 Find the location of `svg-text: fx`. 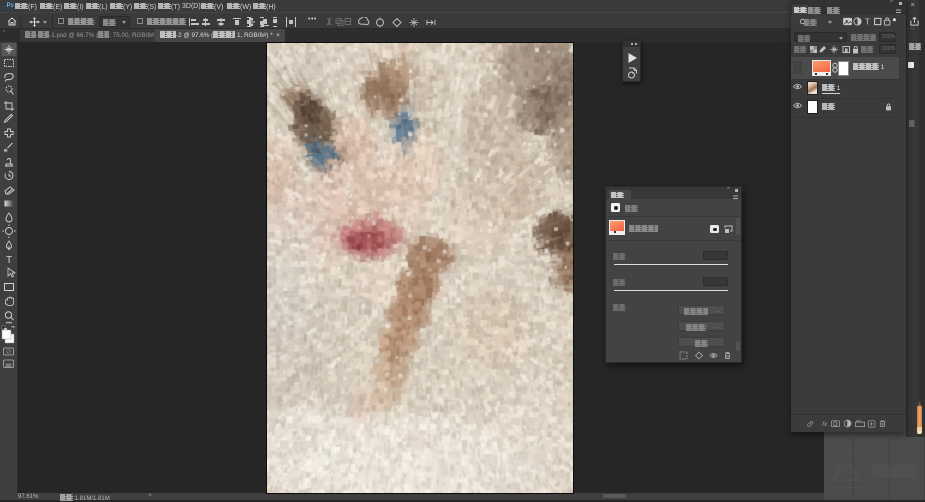

svg-text: fx is located at coordinates (825, 424).